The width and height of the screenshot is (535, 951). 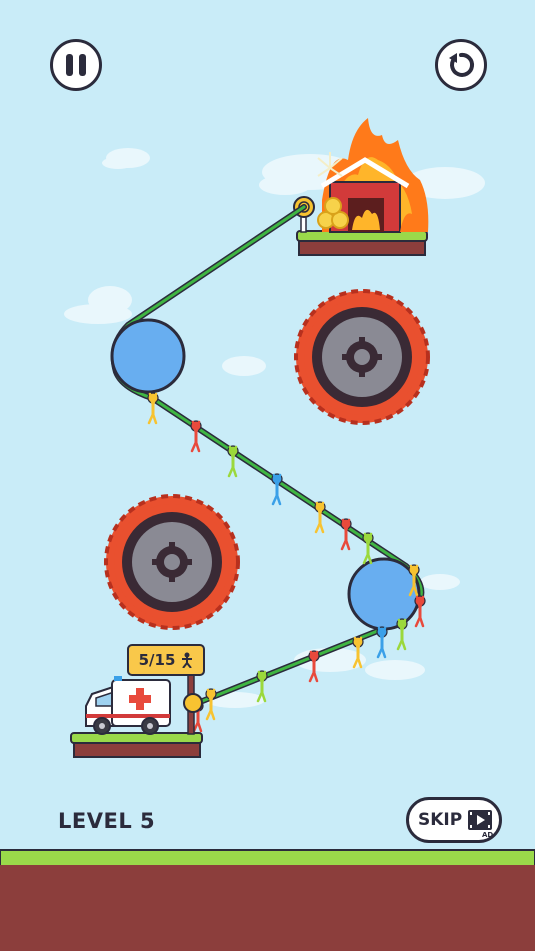 I want to click on pause-button, so click(x=76, y=65).